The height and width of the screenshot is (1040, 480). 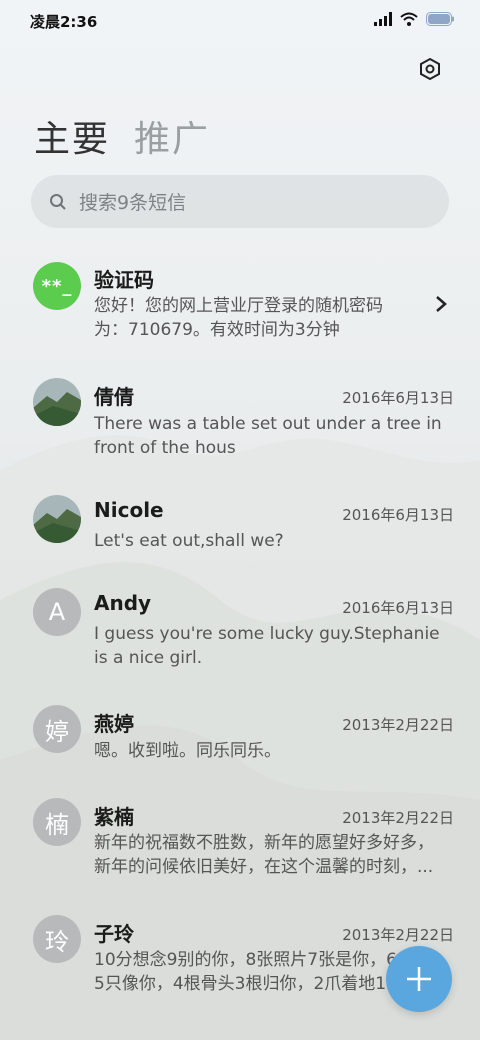 I want to click on letter-avatar: A, so click(x=57, y=612).